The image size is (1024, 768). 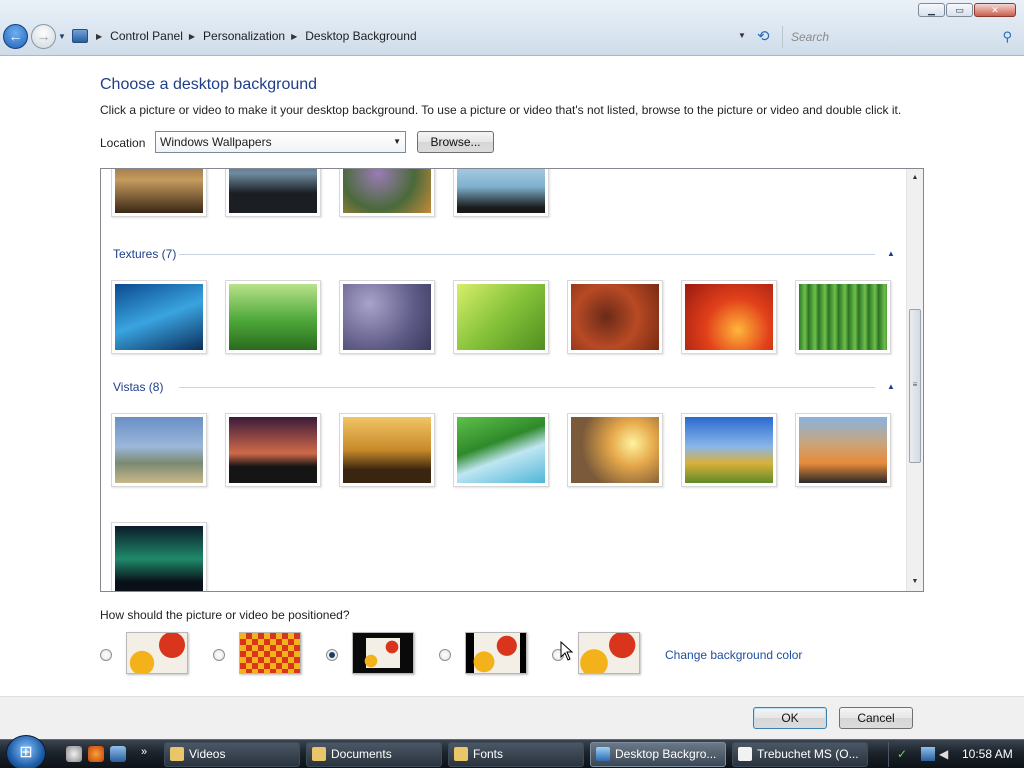 I want to click on quick-launch-chevron-icon: », so click(x=147, y=754).